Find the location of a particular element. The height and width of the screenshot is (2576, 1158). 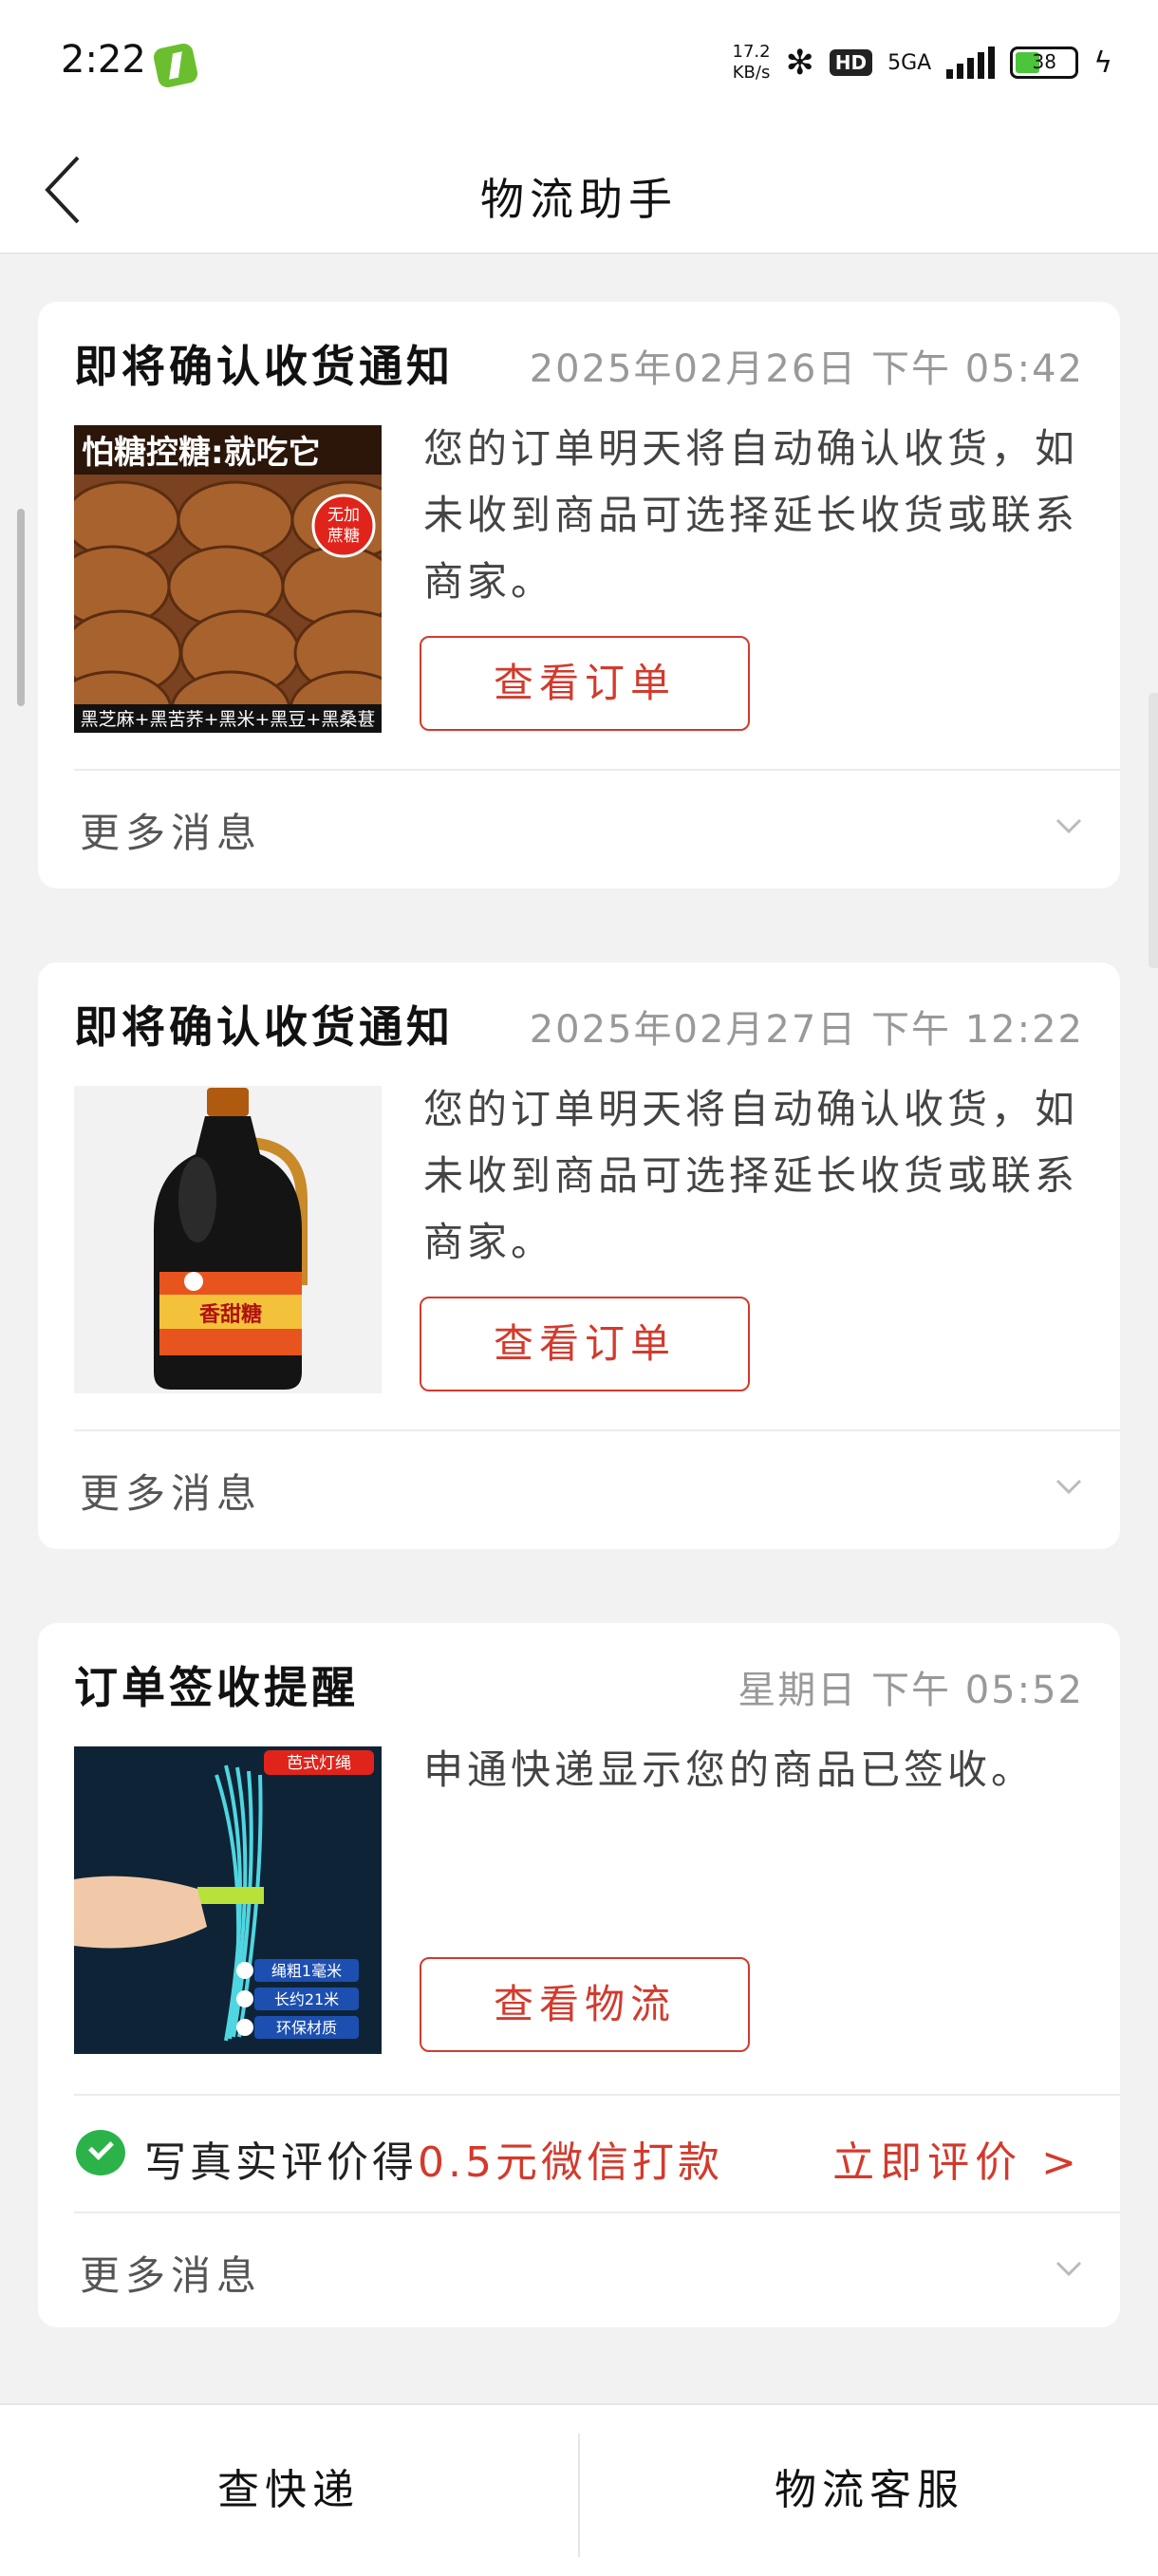

app-notification-icon is located at coordinates (175, 65).